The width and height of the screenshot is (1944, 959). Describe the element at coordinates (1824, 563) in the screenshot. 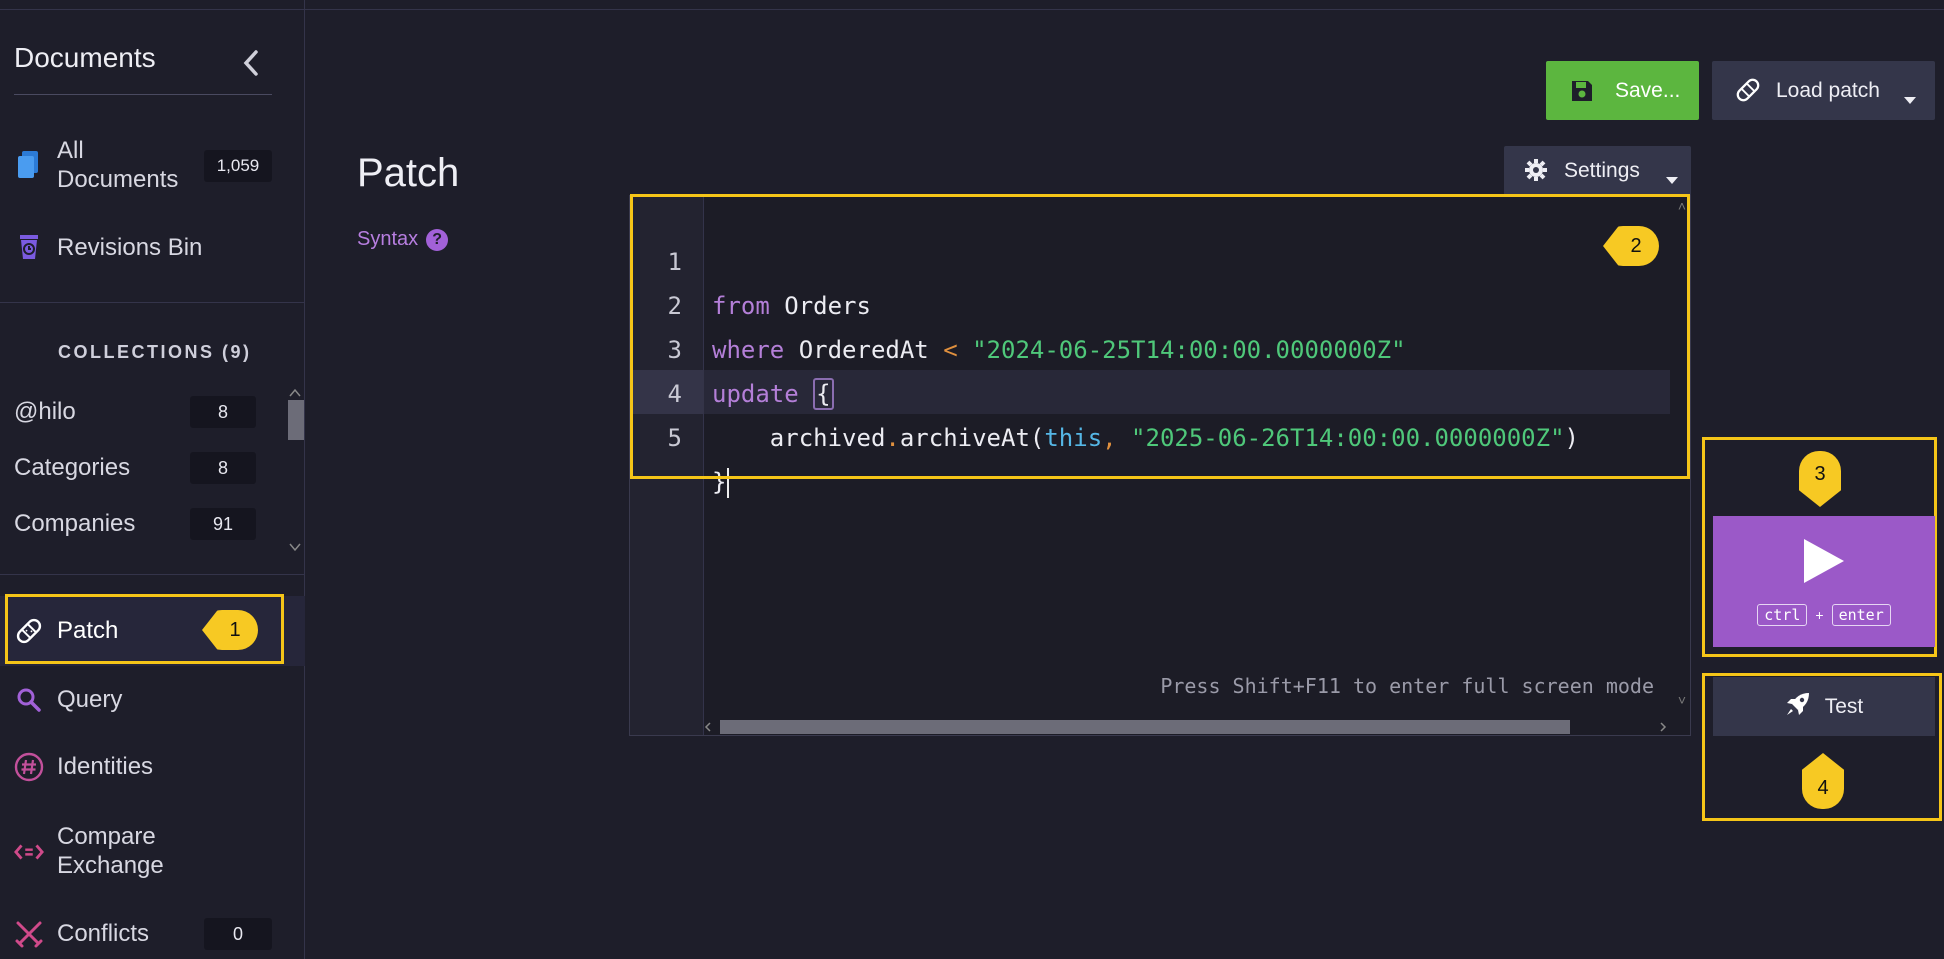

I see `play-icon` at that location.